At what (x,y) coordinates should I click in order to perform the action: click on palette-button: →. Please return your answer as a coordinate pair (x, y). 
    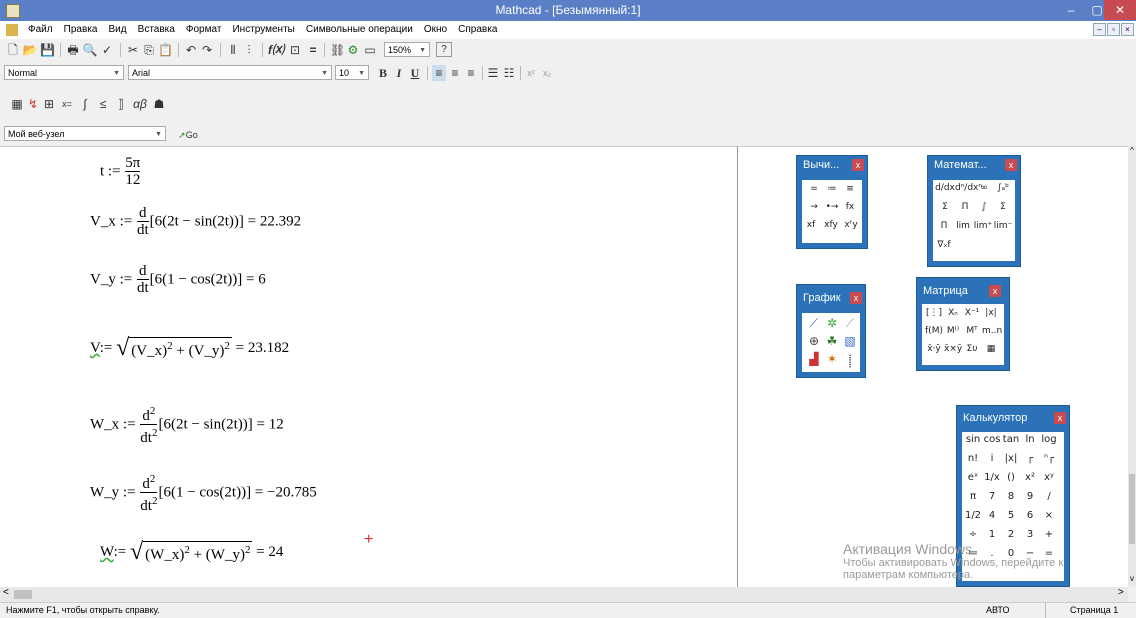
    Looking at the image, I should click on (814, 207).